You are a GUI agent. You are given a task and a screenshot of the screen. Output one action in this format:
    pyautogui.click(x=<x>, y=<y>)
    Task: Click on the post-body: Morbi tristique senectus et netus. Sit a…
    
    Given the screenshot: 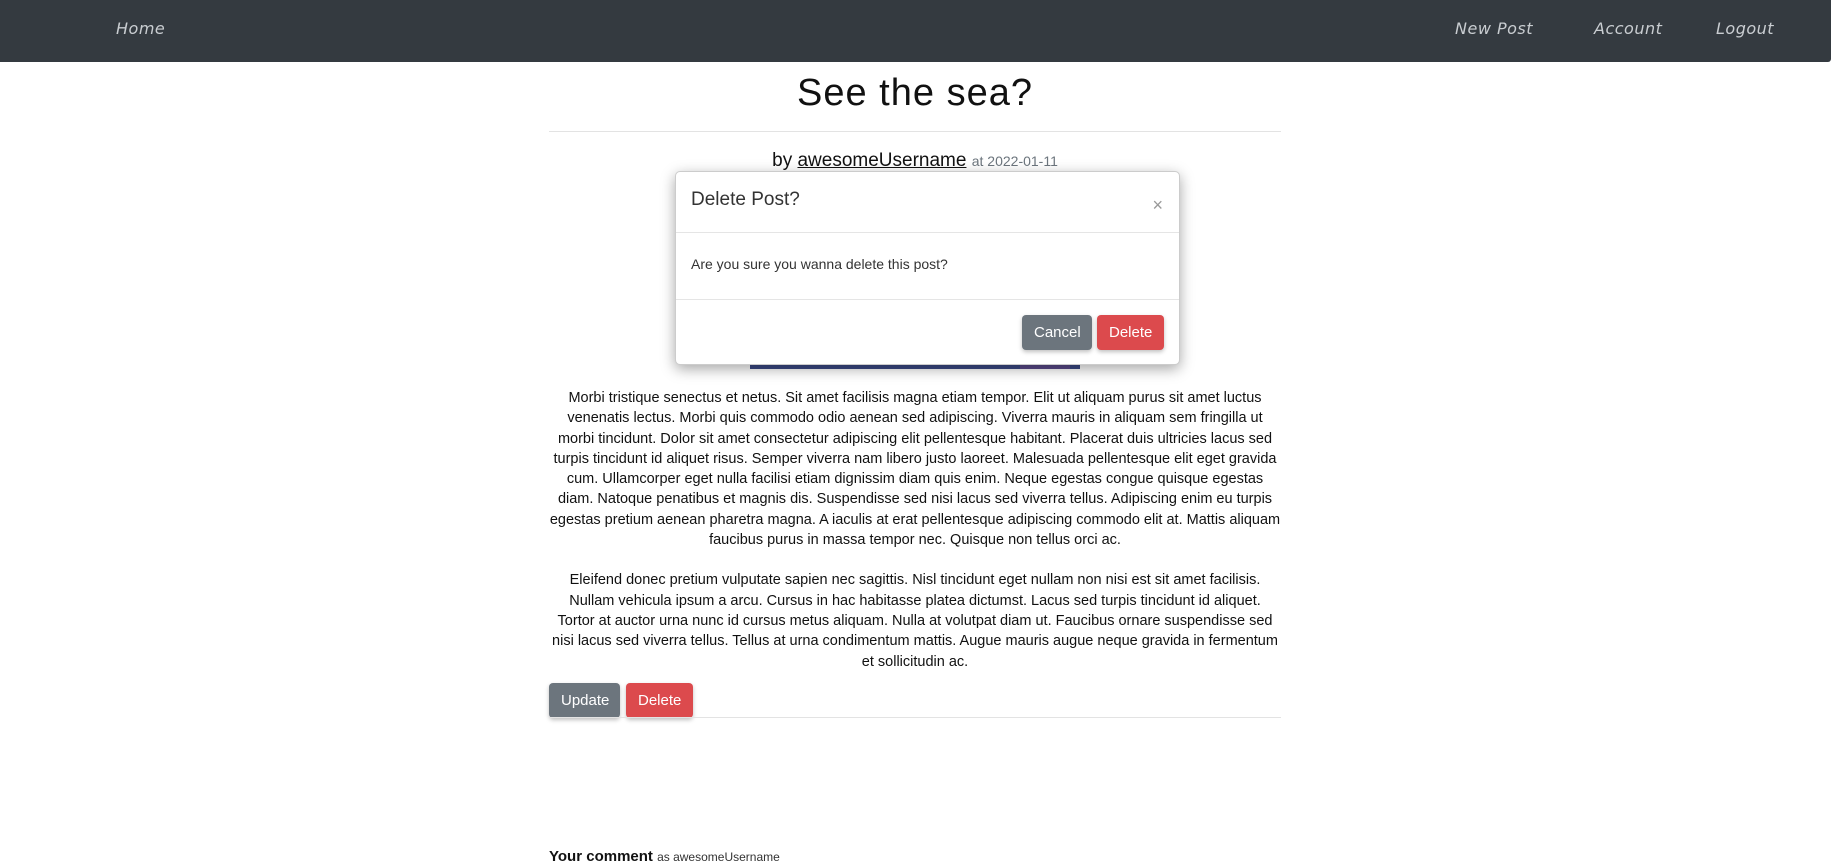 What is the action you would take?
    pyautogui.click(x=915, y=540)
    